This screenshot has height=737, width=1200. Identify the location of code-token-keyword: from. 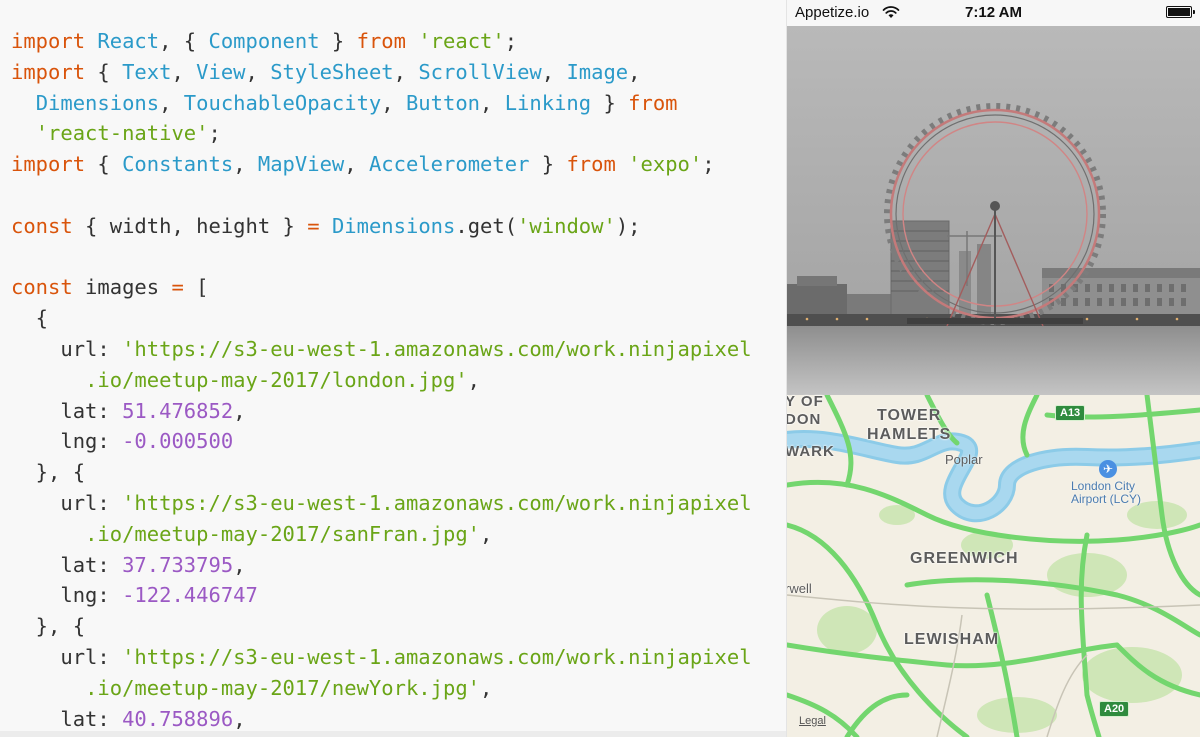
(381, 41).